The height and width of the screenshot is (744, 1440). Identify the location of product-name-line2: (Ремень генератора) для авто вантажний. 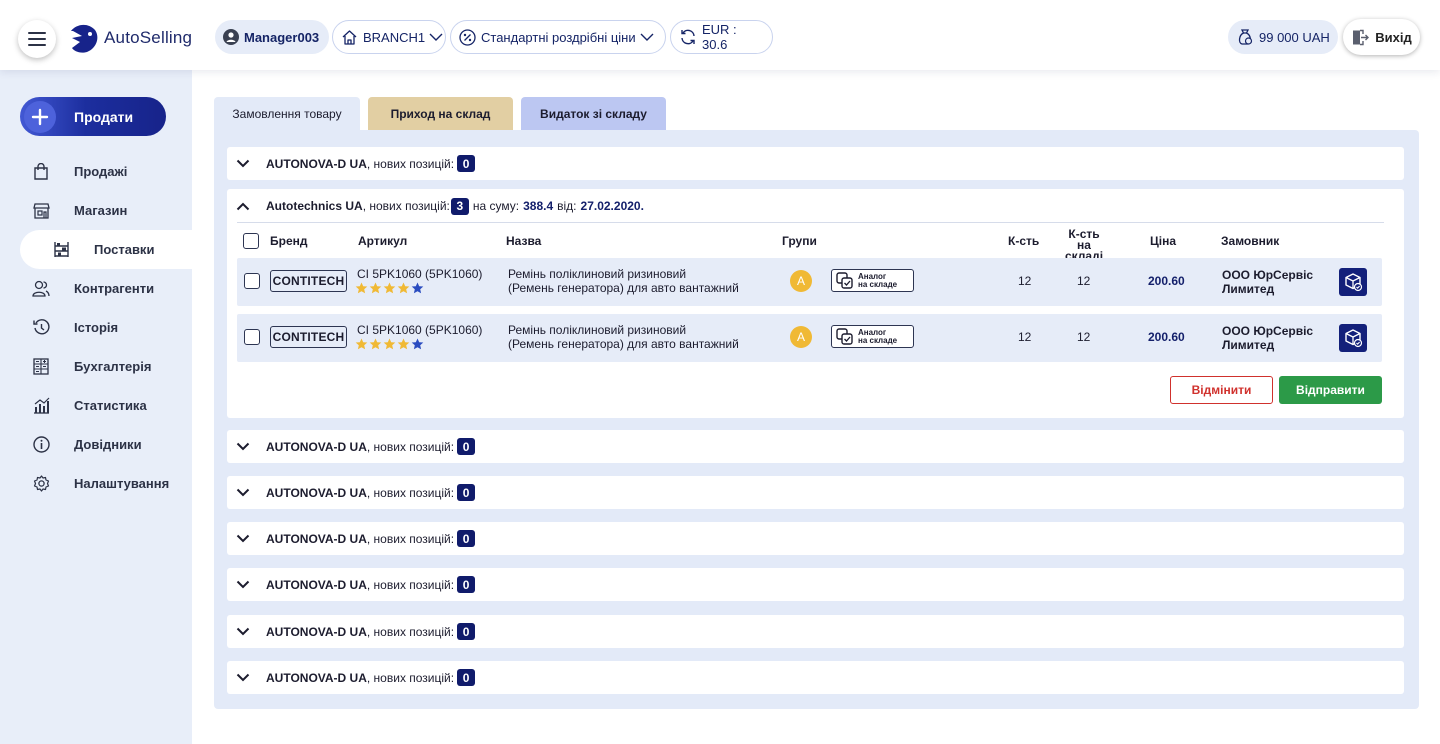
(623, 344).